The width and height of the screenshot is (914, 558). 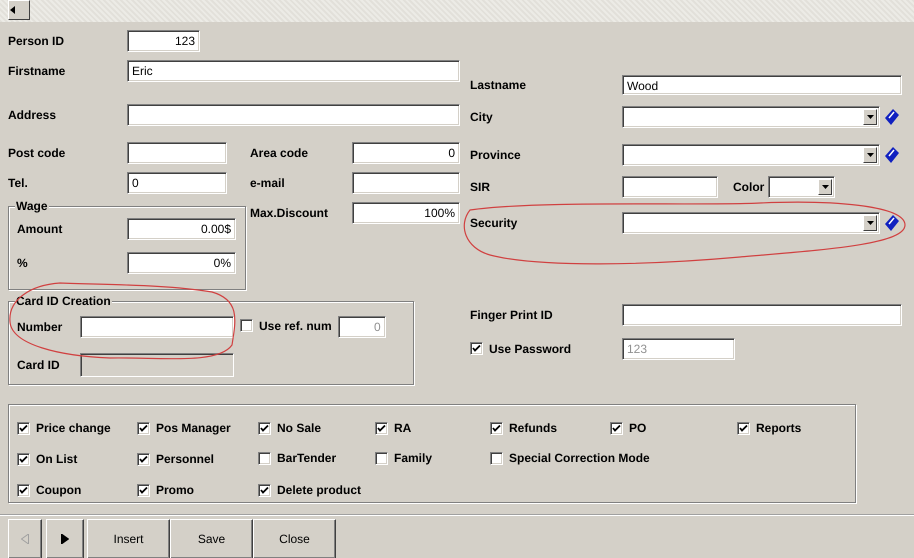 I want to click on next-button, so click(x=65, y=538).